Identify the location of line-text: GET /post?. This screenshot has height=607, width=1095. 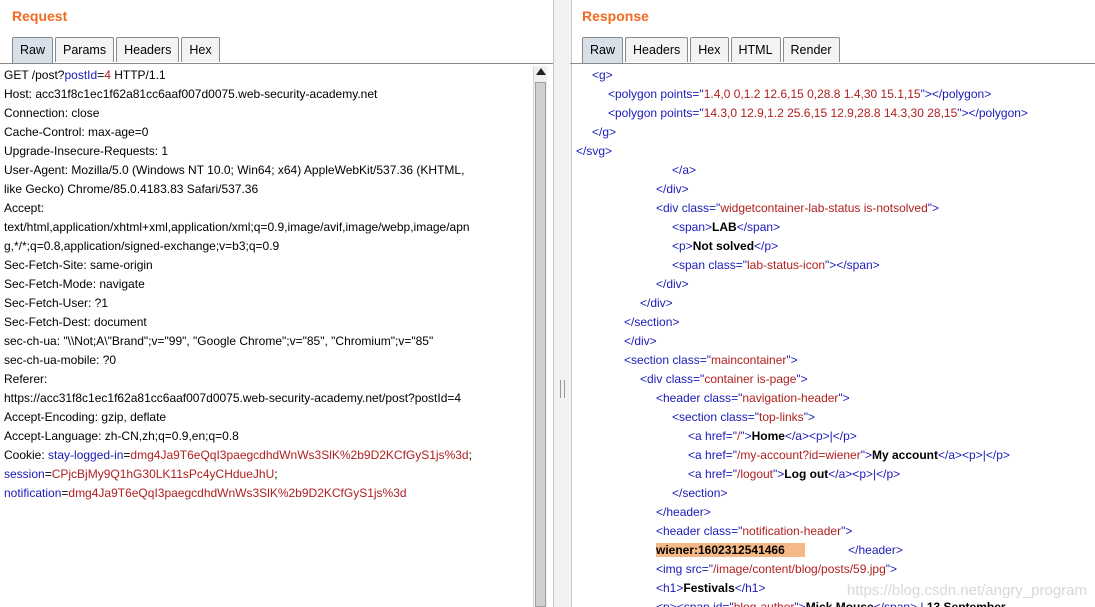
(34, 75).